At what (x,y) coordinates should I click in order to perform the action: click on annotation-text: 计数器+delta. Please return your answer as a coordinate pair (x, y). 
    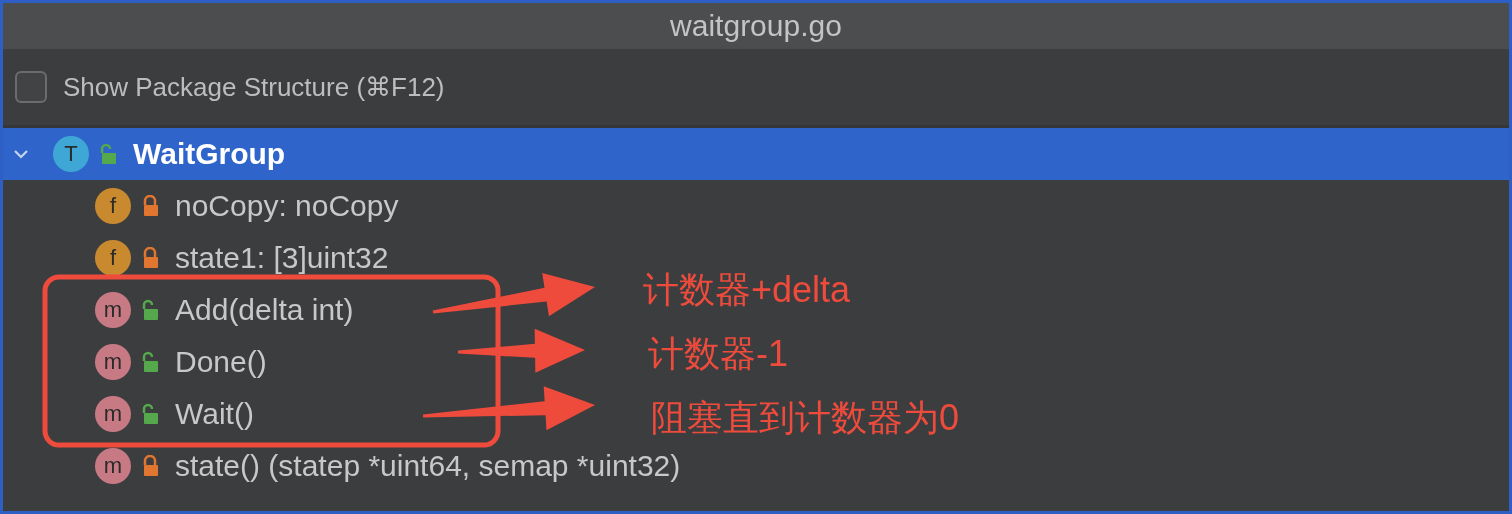
    Looking at the image, I should click on (747, 290).